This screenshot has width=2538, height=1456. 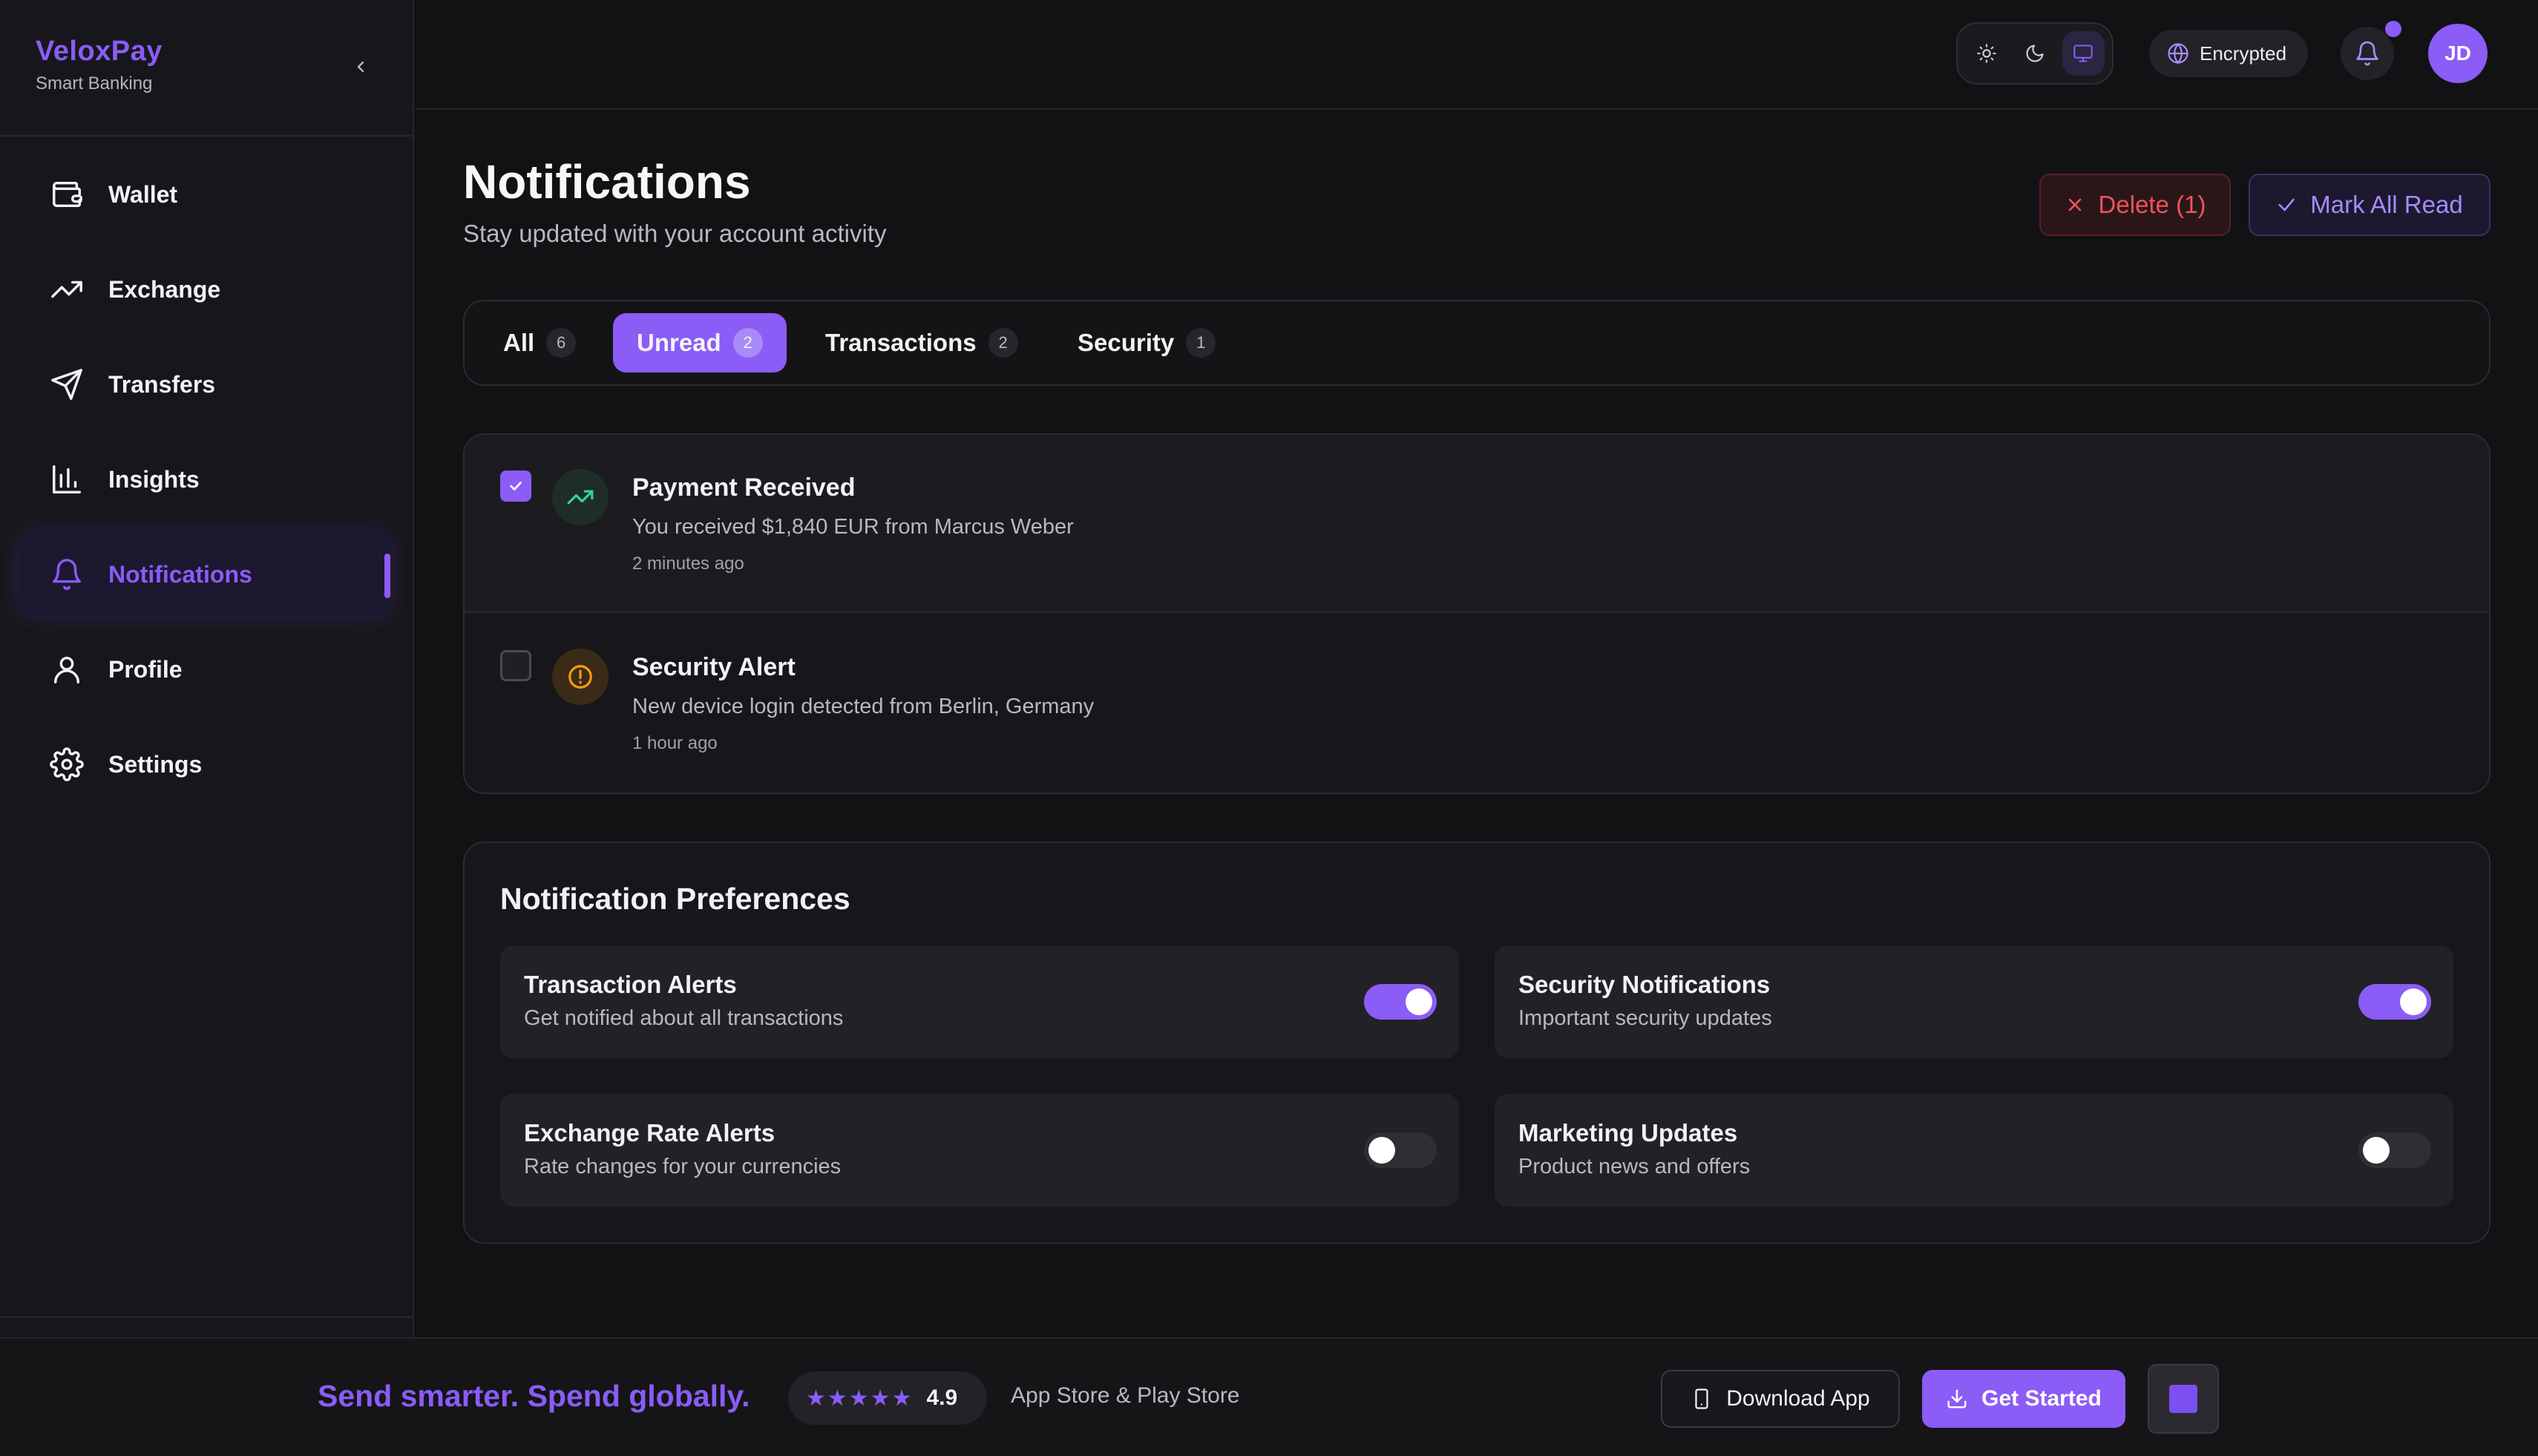 What do you see at coordinates (1125, 1396) in the screenshot?
I see `store-availability: App Store & Play Store` at bounding box center [1125, 1396].